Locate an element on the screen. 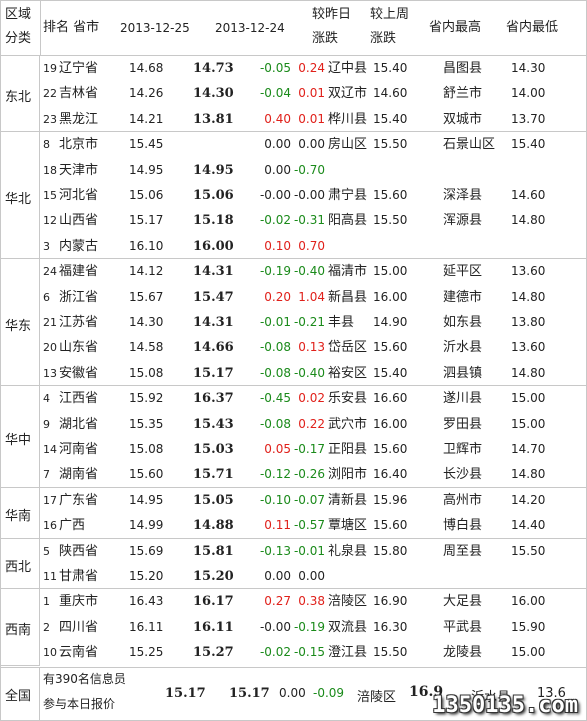 The image size is (587, 721). high-price-cell: 16.00 is located at coordinates (390, 423).